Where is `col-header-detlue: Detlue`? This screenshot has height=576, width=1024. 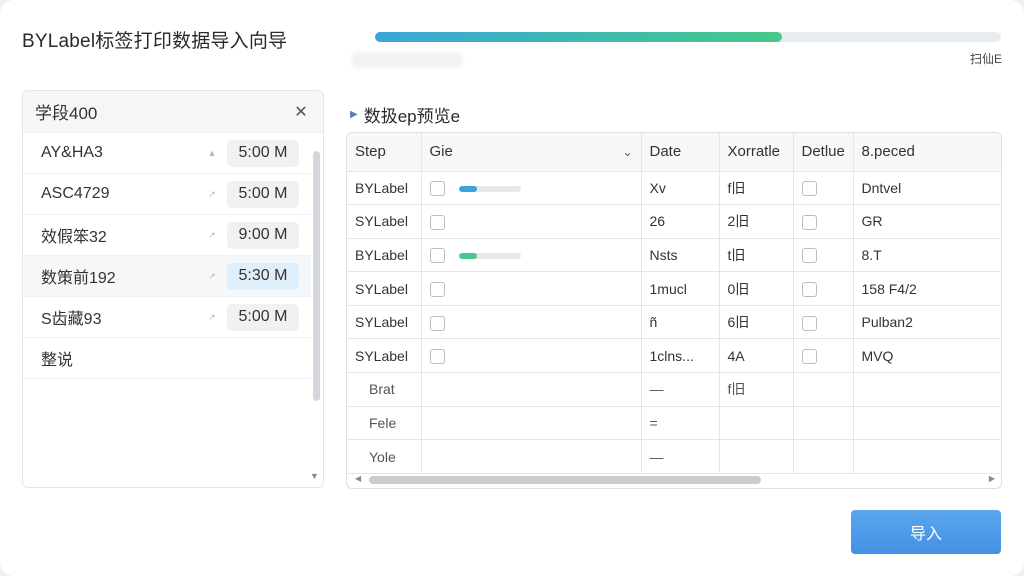
col-header-detlue: Detlue is located at coordinates (823, 152).